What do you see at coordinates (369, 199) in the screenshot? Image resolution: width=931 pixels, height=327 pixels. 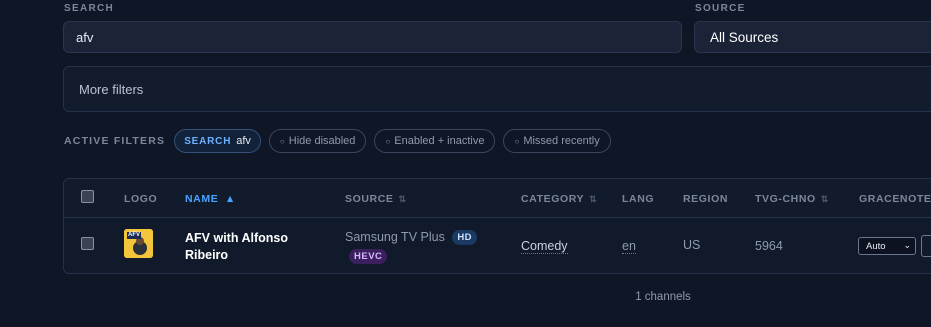 I see `header-source-label: SOURCE` at bounding box center [369, 199].